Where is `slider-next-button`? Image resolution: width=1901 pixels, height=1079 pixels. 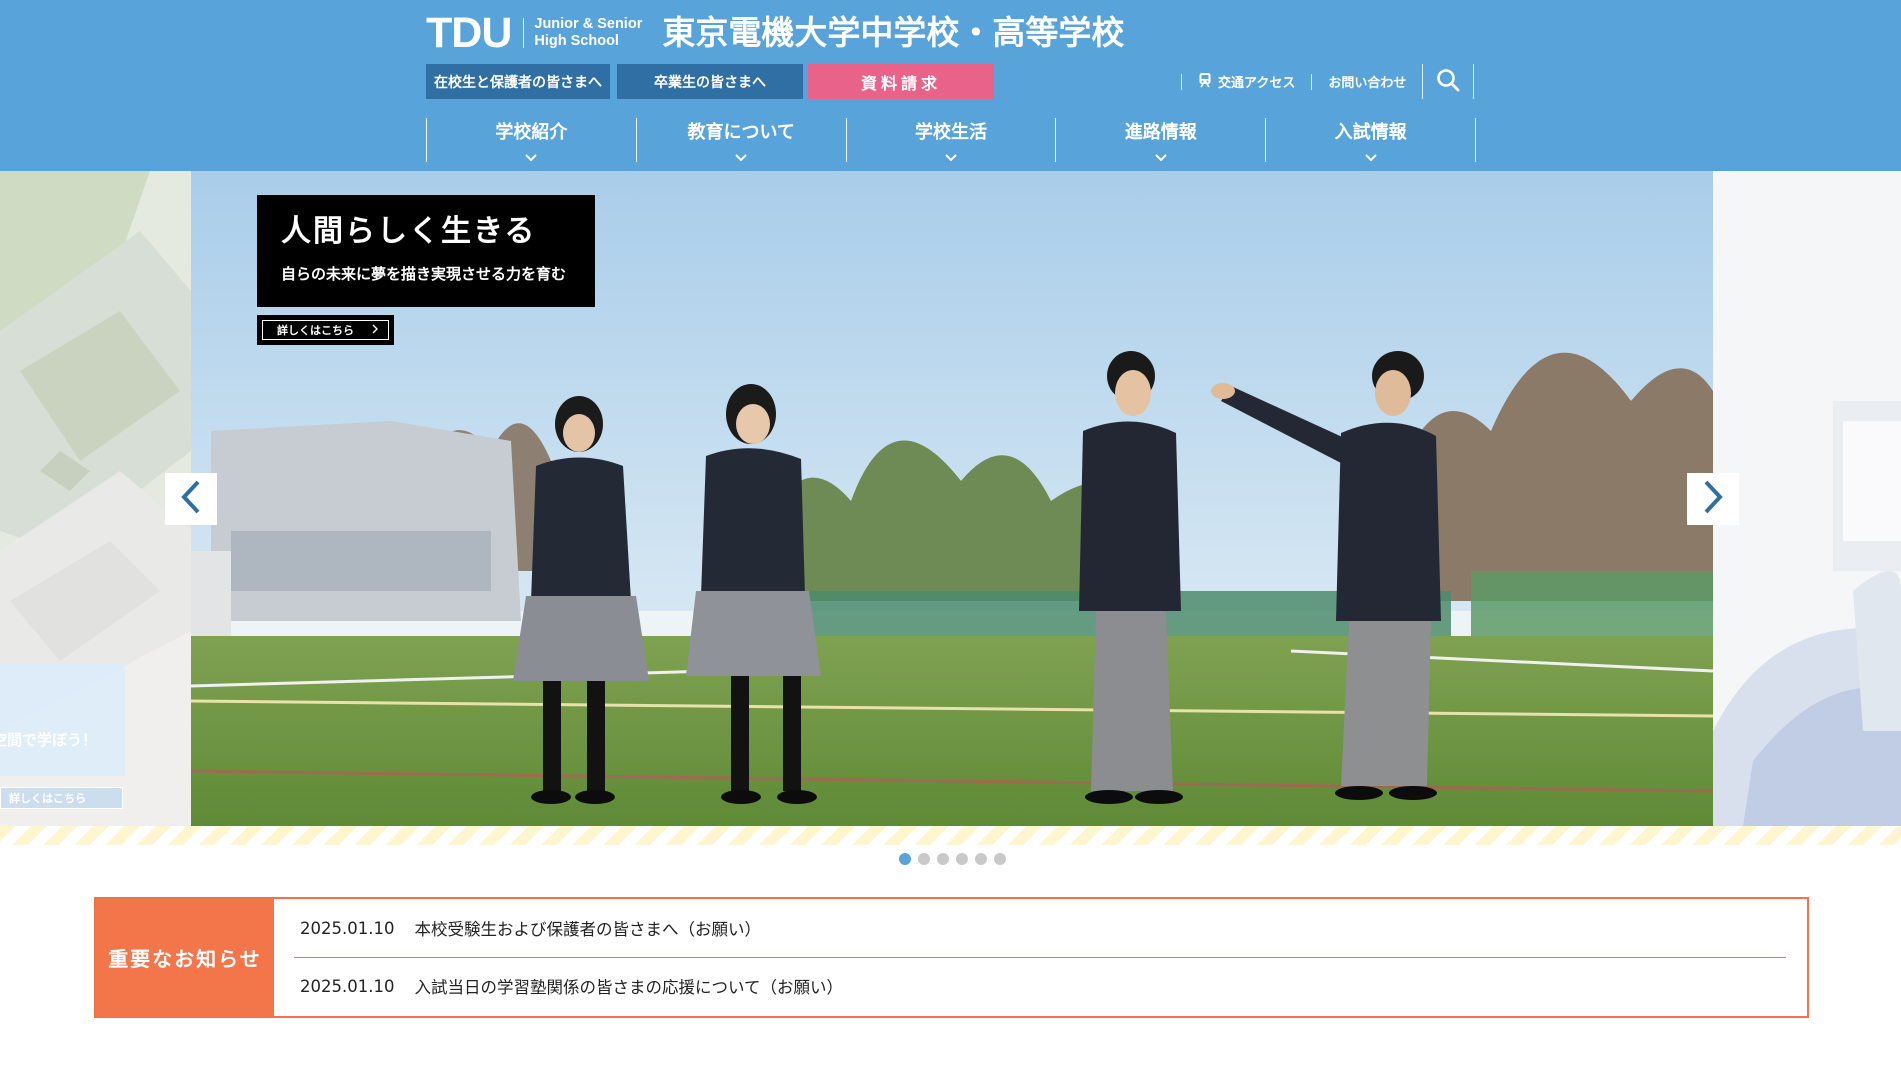 slider-next-button is located at coordinates (1713, 499).